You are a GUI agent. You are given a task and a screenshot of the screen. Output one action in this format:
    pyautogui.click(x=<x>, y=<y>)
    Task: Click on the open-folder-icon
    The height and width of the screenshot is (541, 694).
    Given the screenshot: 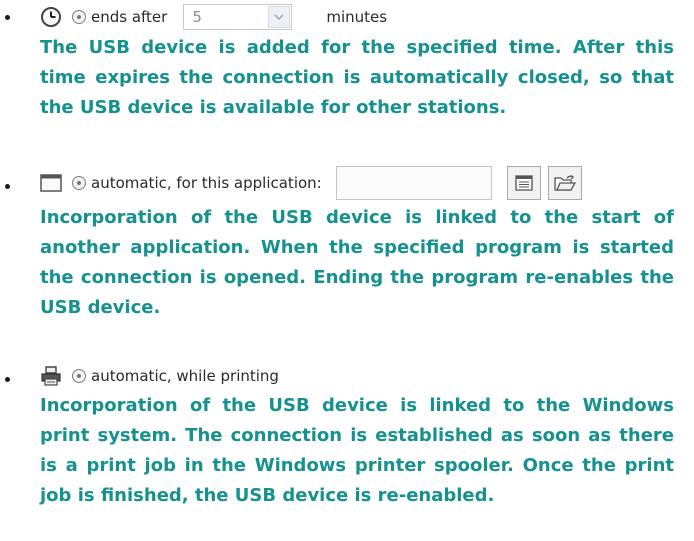 What is the action you would take?
    pyautogui.click(x=565, y=182)
    